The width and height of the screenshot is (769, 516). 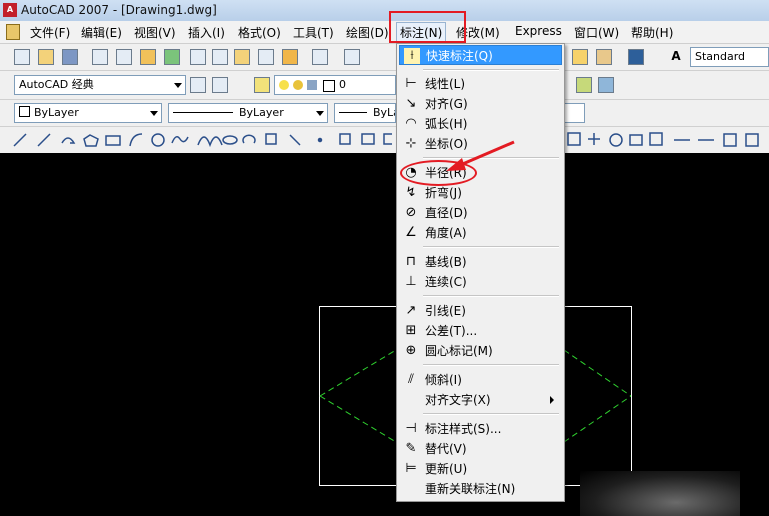 What do you see at coordinates (538, 31) in the screenshot?
I see `menu-express: Express` at bounding box center [538, 31].